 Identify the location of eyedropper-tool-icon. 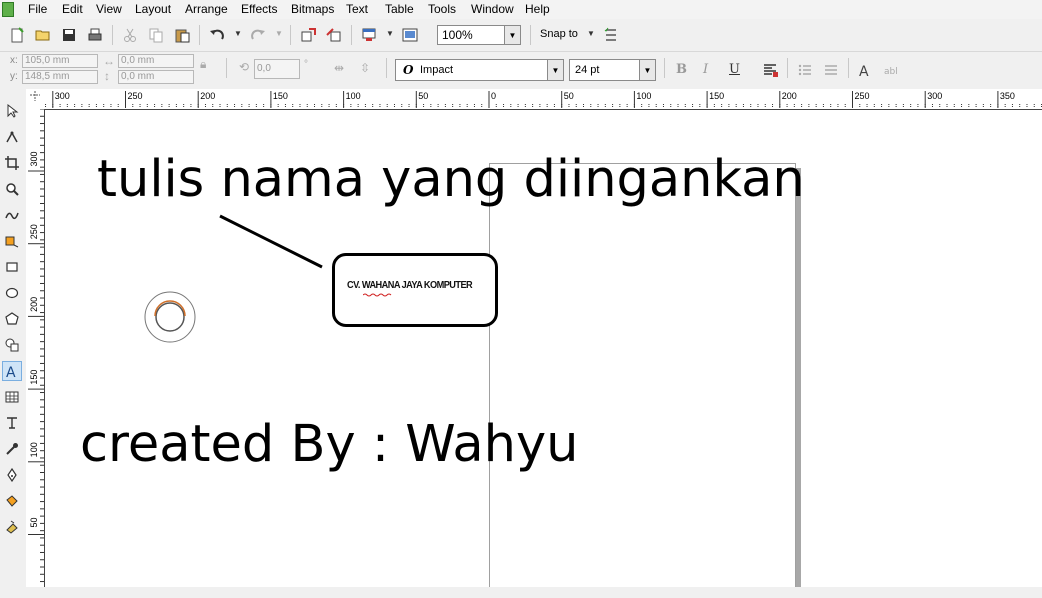
(12, 449).